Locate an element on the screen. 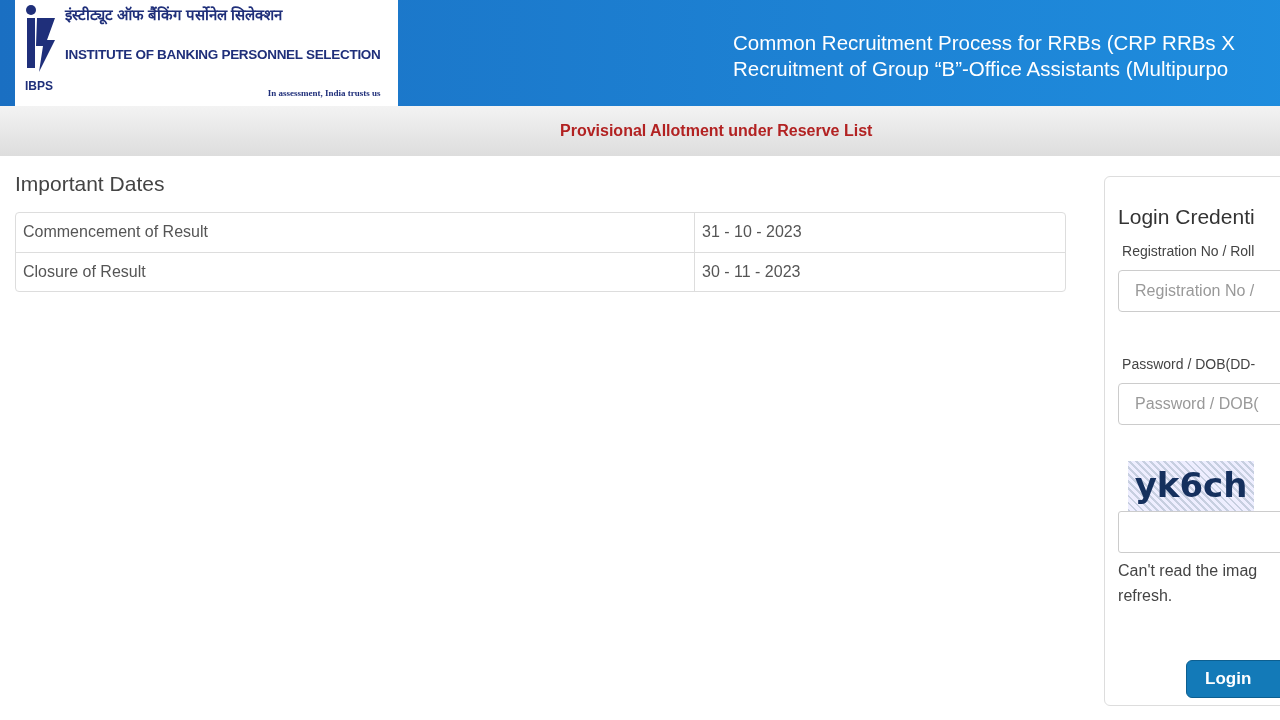 The height and width of the screenshot is (720, 1280). date-value: 31 - 10 - 2023 is located at coordinates (751, 232).